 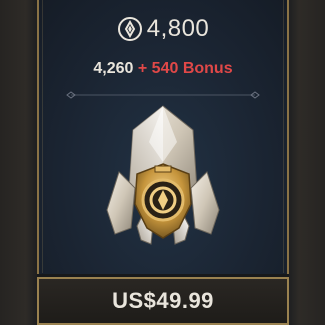 What do you see at coordinates (163, 95) in the screenshot?
I see `ornament-divider` at bounding box center [163, 95].